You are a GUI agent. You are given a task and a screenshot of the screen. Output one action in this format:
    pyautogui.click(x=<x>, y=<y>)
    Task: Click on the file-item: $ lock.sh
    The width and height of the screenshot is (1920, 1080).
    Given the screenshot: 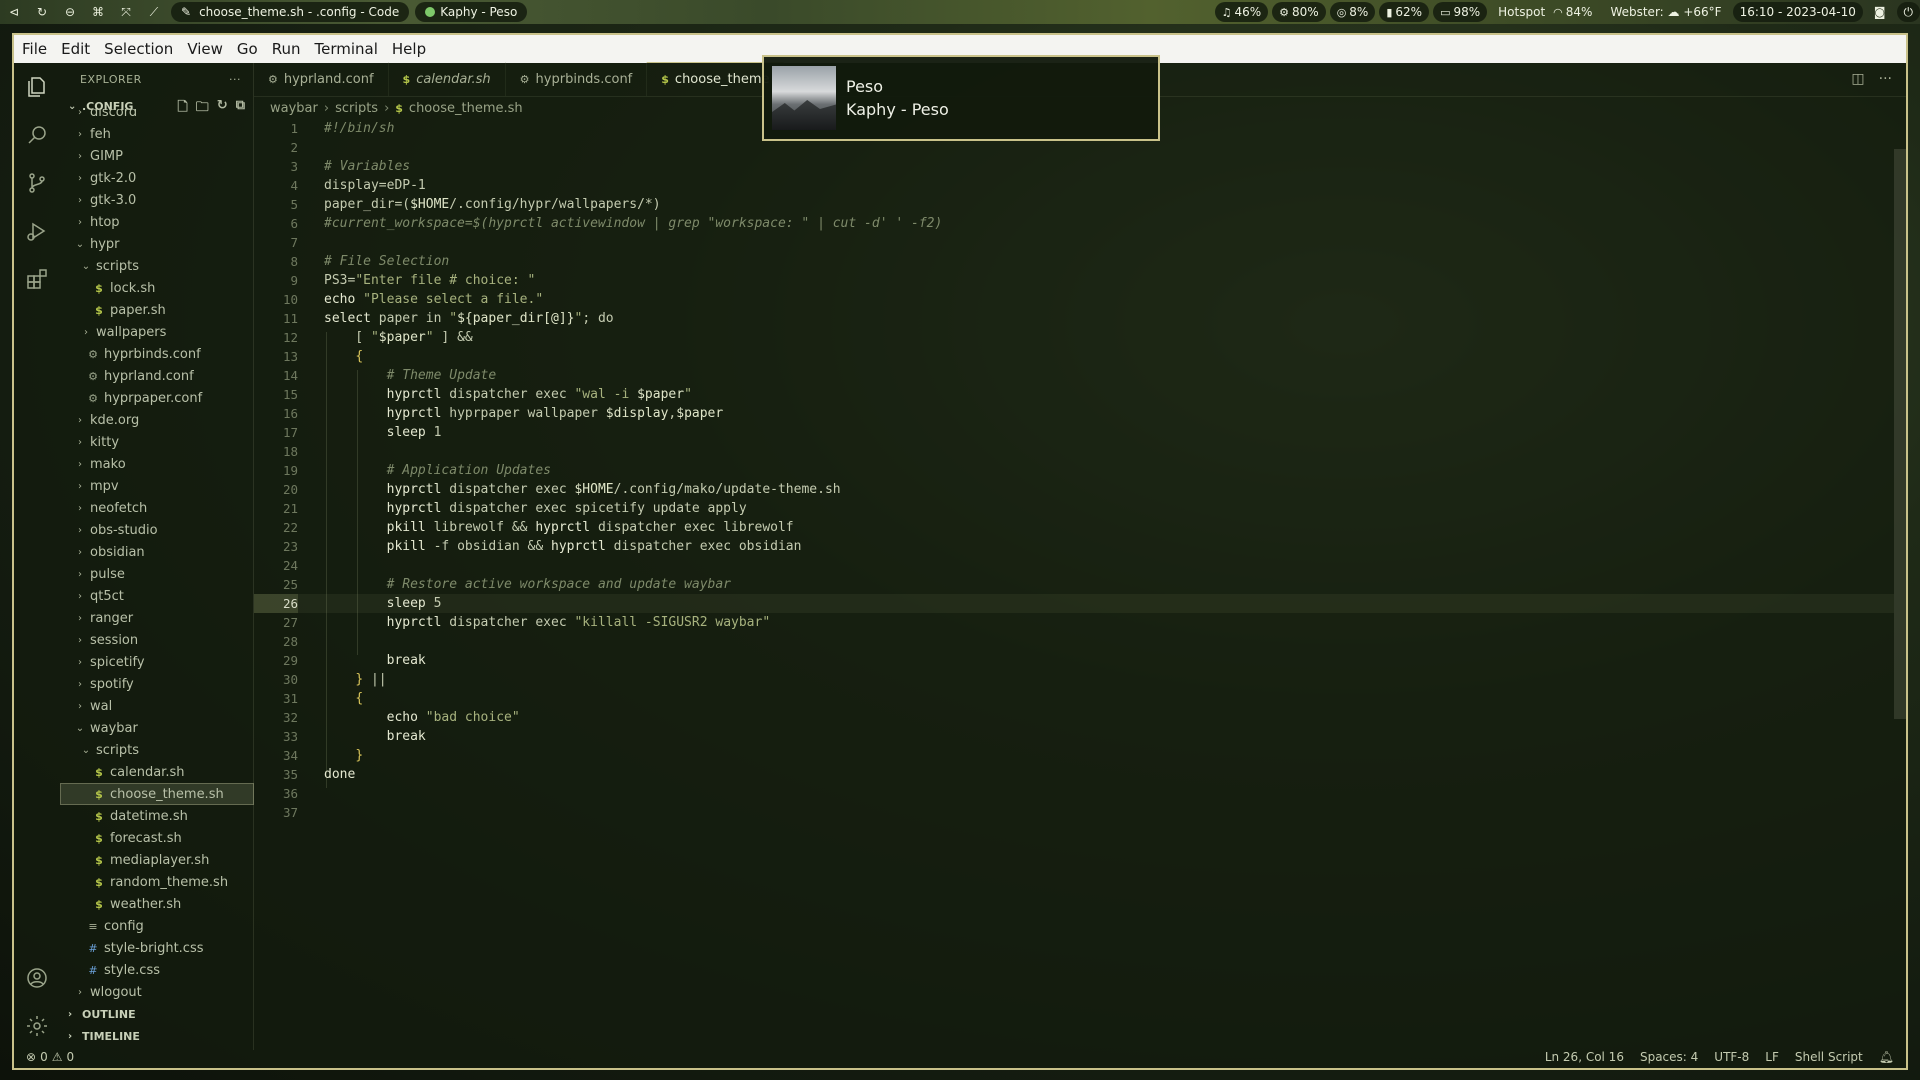 What is the action you would take?
    pyautogui.click(x=157, y=288)
    